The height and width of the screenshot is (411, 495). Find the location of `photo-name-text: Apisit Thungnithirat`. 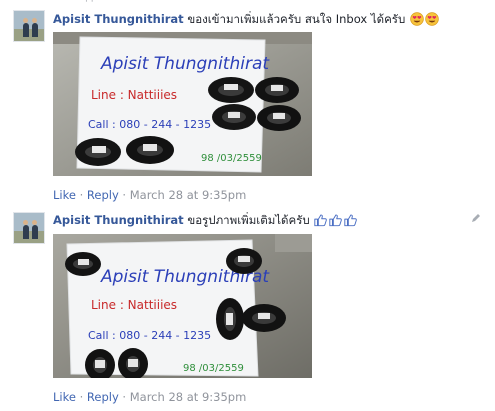

photo-name-text: Apisit Thungnithirat is located at coordinates (185, 64).